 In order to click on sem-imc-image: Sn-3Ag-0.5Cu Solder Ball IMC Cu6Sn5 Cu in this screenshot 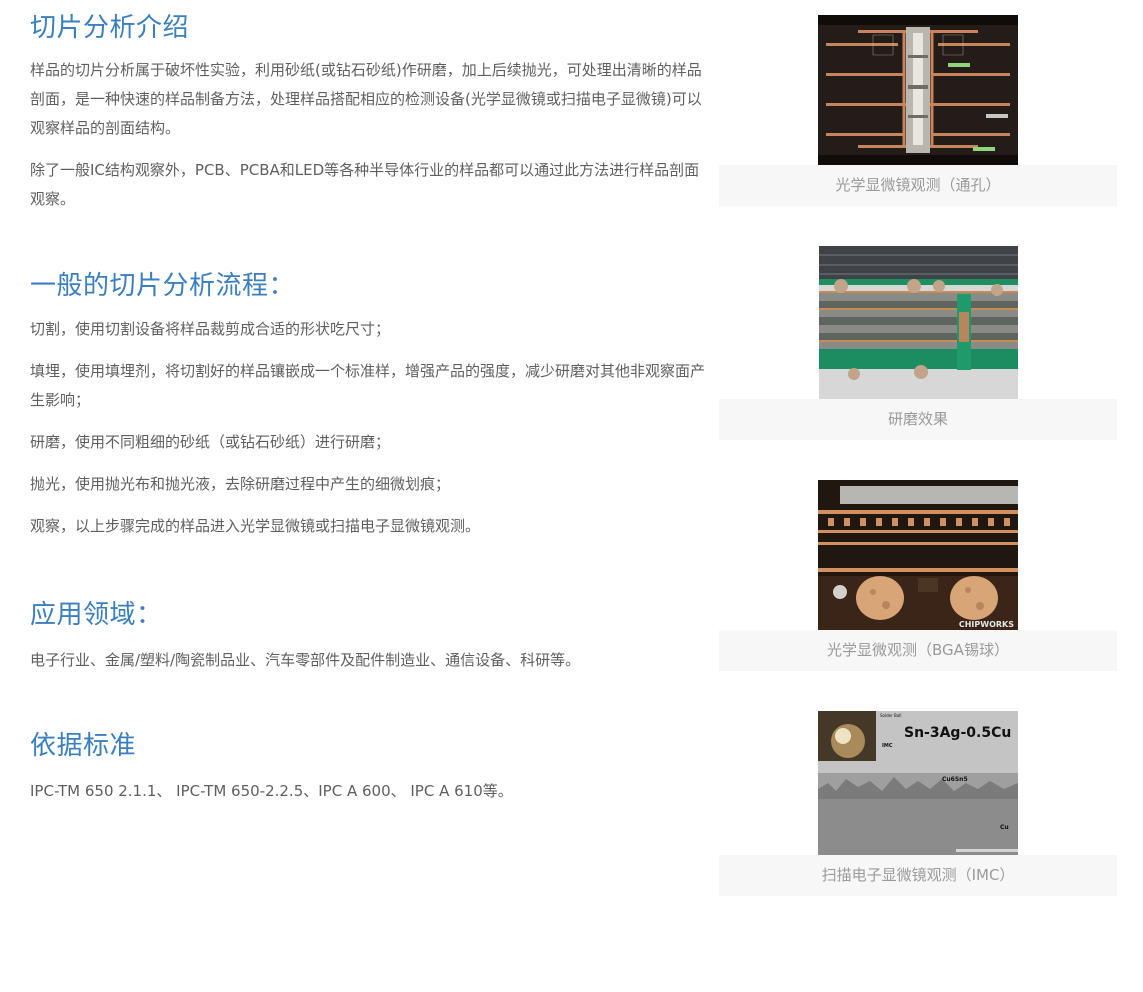, I will do `click(918, 783)`.